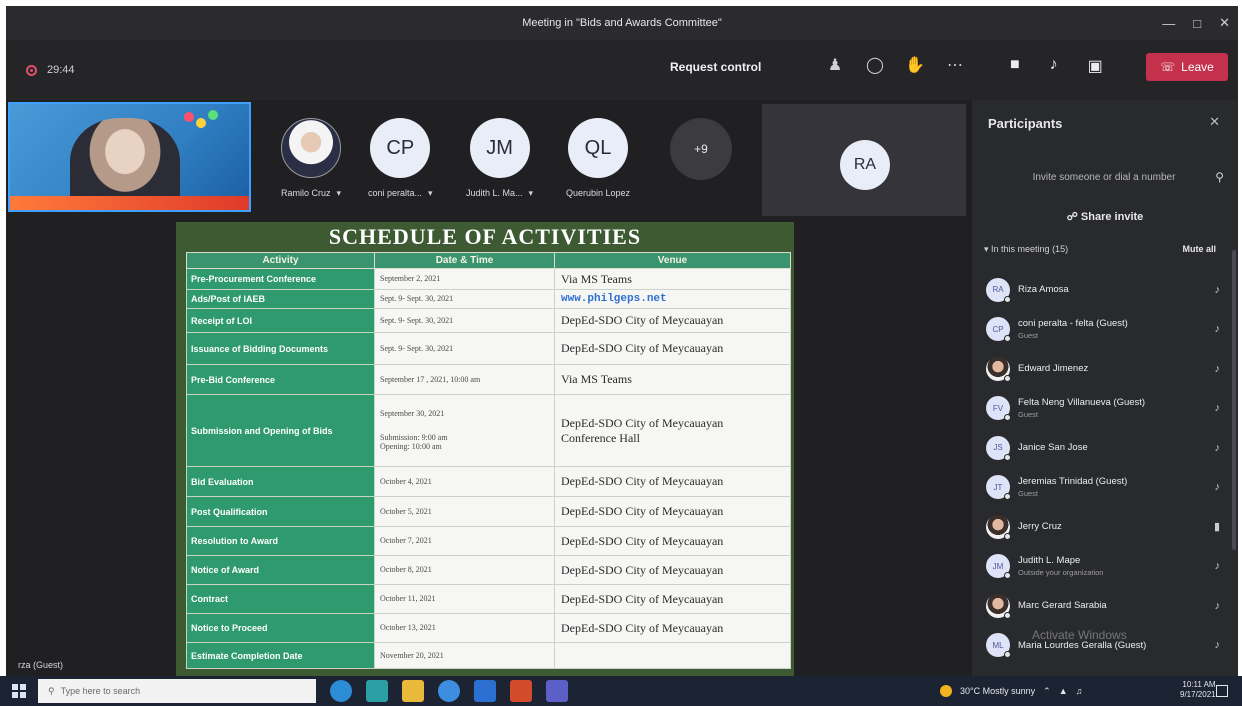 The width and height of the screenshot is (1242, 706). Describe the element at coordinates (1106, 409) in the screenshot. I see `list-item: FV Felta Neng Villanueva (Guest) Guest ♪` at that location.